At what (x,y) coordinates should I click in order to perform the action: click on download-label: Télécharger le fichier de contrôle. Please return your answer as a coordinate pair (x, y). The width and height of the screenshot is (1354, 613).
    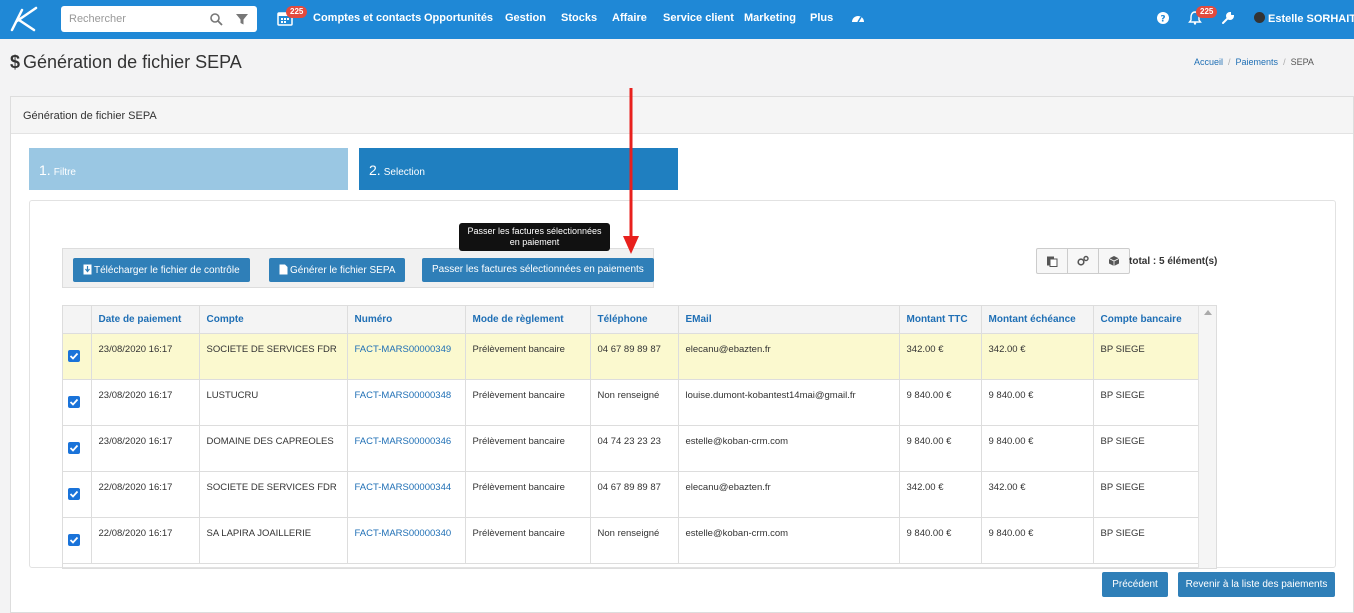
    Looking at the image, I should click on (167, 270).